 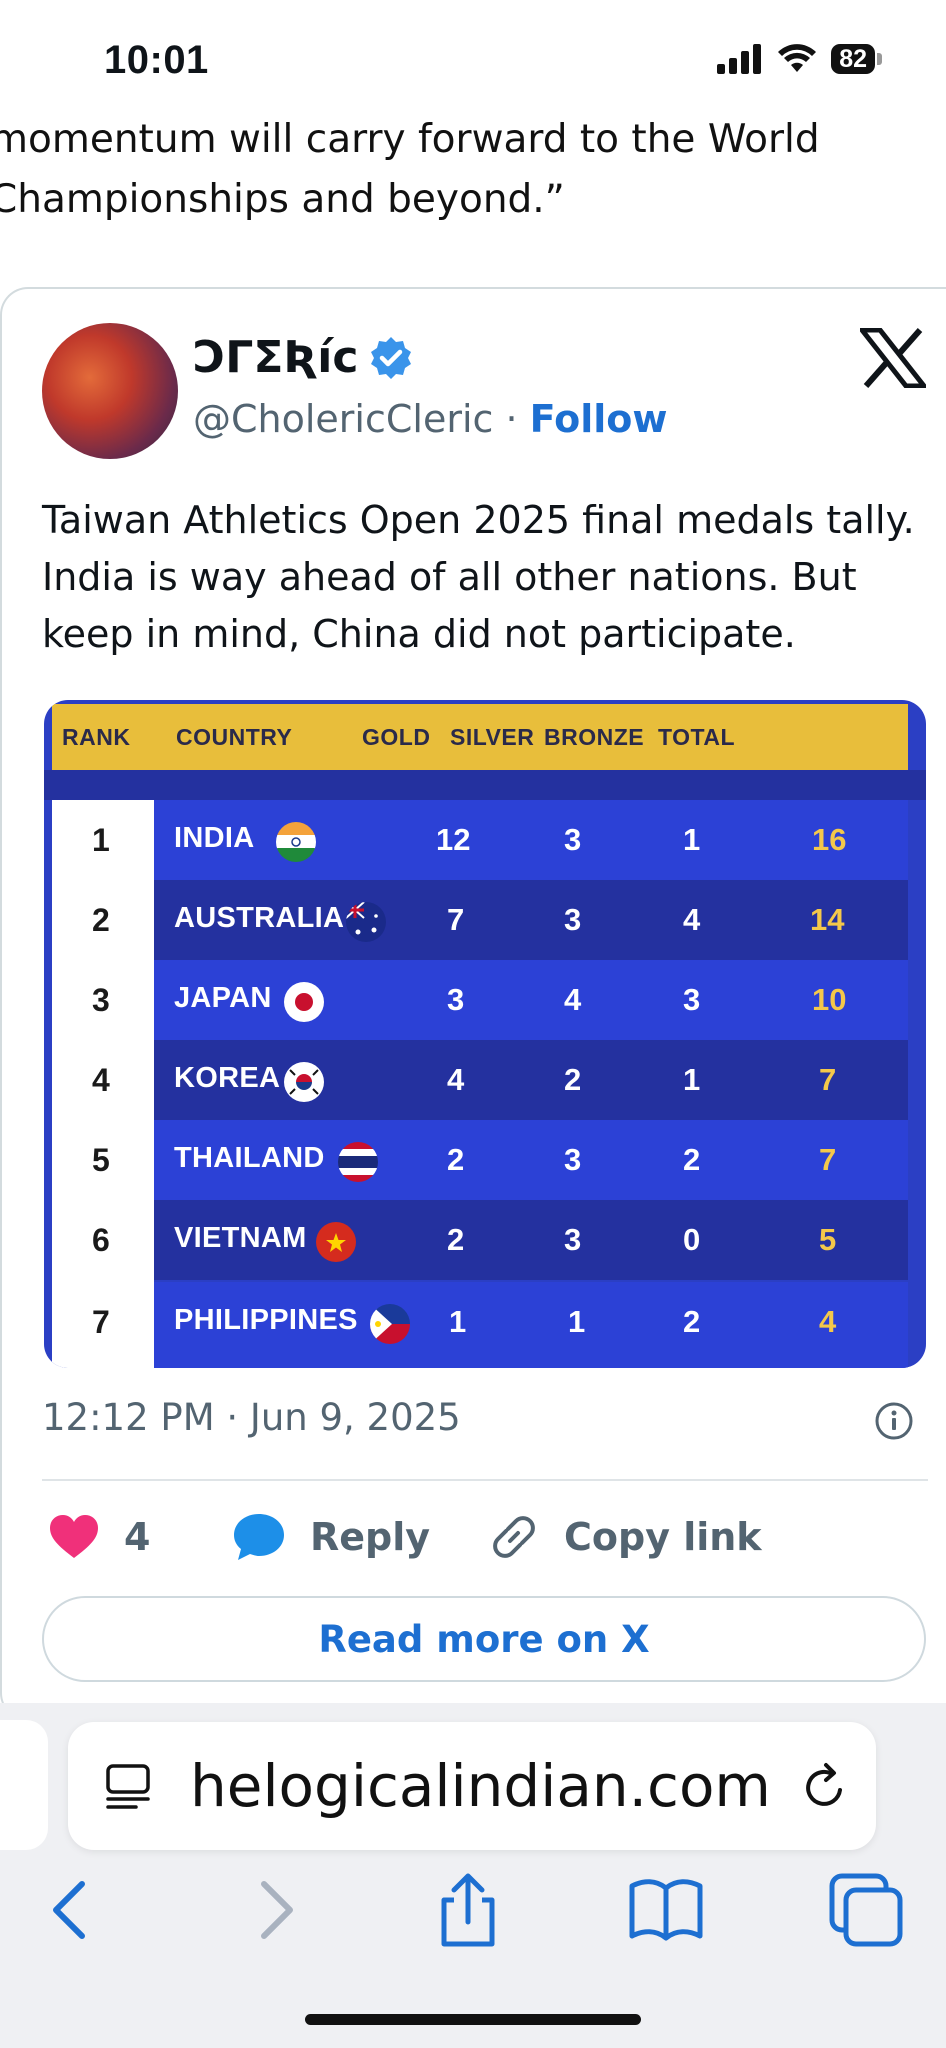 I want to click on copy-link-label: Copy link, so click(x=663, y=1537).